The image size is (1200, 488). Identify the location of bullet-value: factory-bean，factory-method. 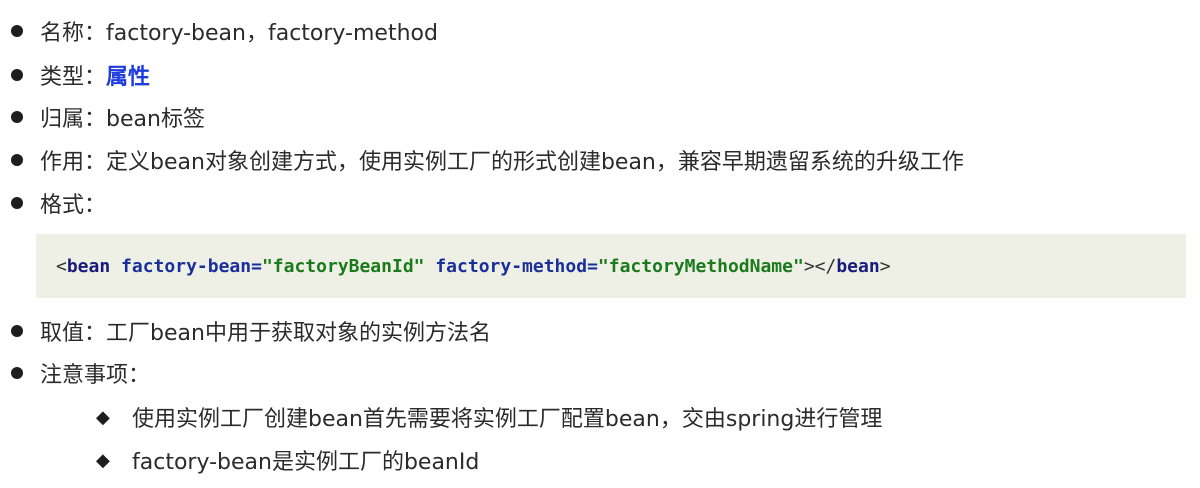
(272, 33).